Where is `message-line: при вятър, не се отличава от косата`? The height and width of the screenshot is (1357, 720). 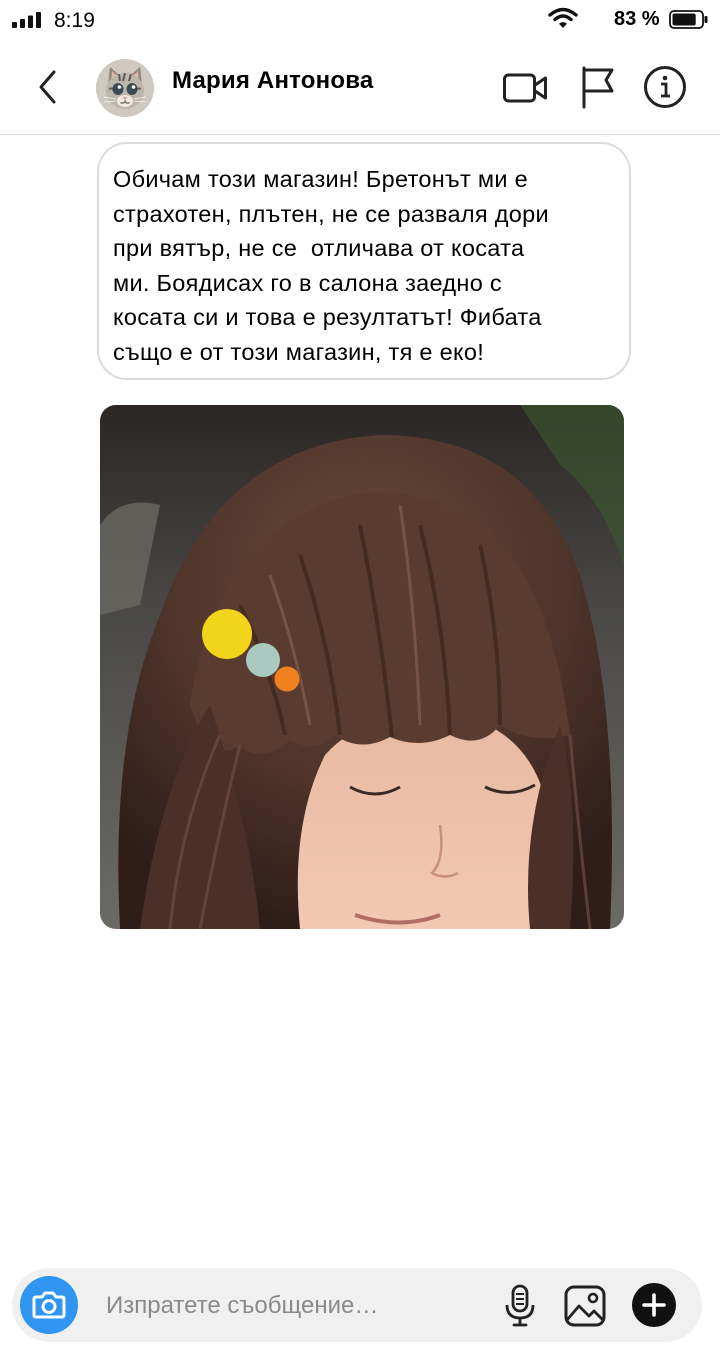 message-line: при вятър, не се отличава от косата is located at coordinates (319, 248).